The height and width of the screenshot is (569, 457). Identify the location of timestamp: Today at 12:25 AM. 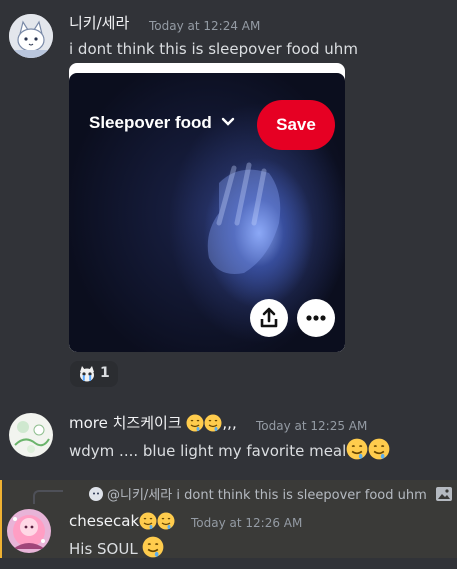
(312, 426).